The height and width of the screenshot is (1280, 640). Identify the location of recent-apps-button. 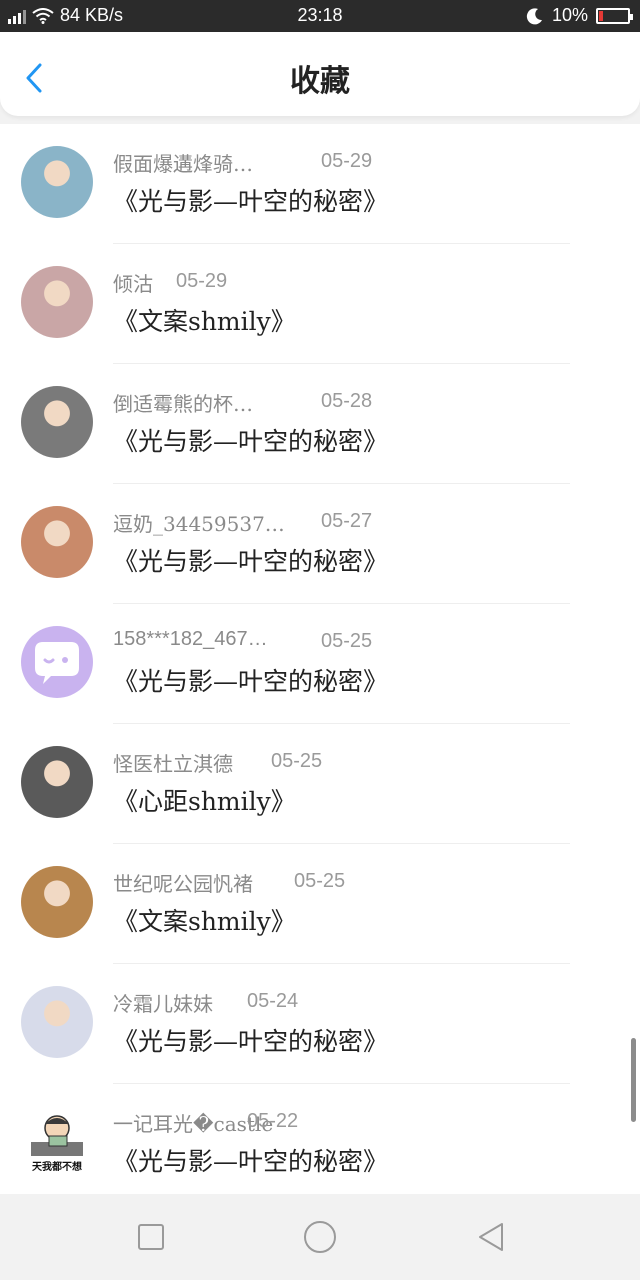
(151, 1237).